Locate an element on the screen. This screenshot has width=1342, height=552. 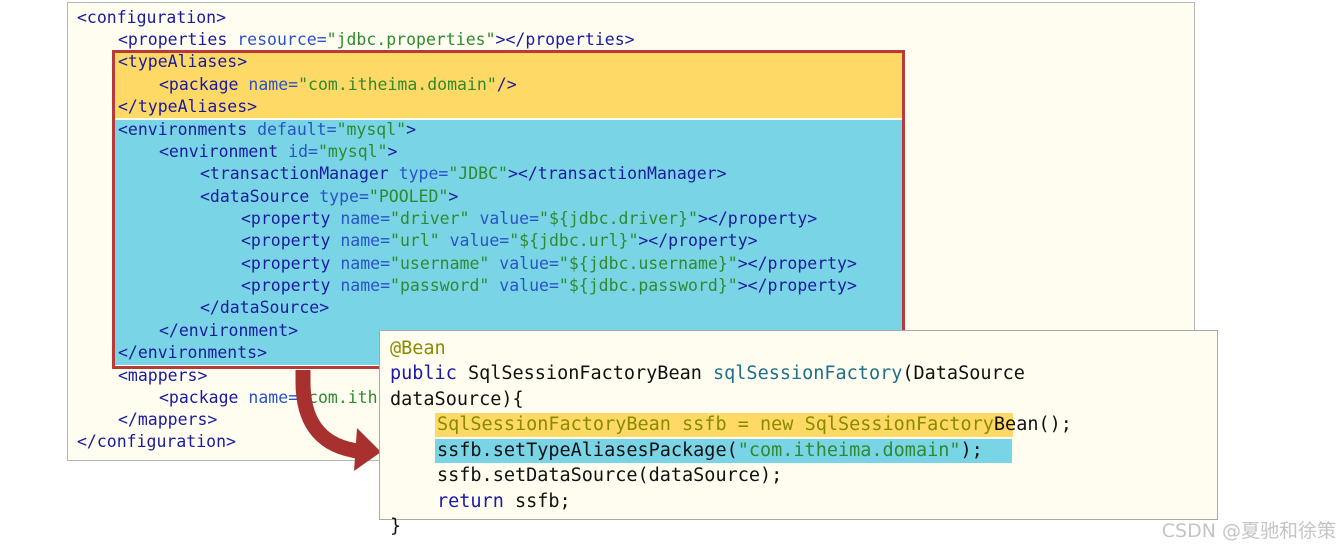
java-token: (DataSource is located at coordinates (963, 373).